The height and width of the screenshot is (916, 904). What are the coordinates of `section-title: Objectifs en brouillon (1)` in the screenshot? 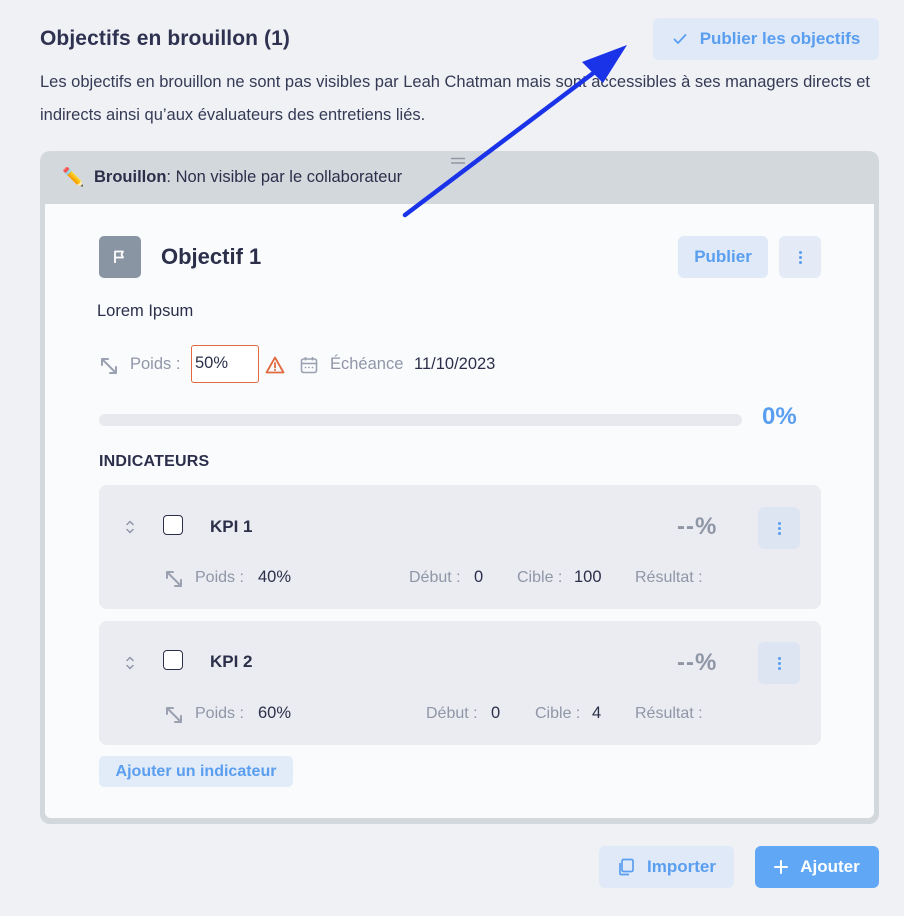 It's located at (165, 38).